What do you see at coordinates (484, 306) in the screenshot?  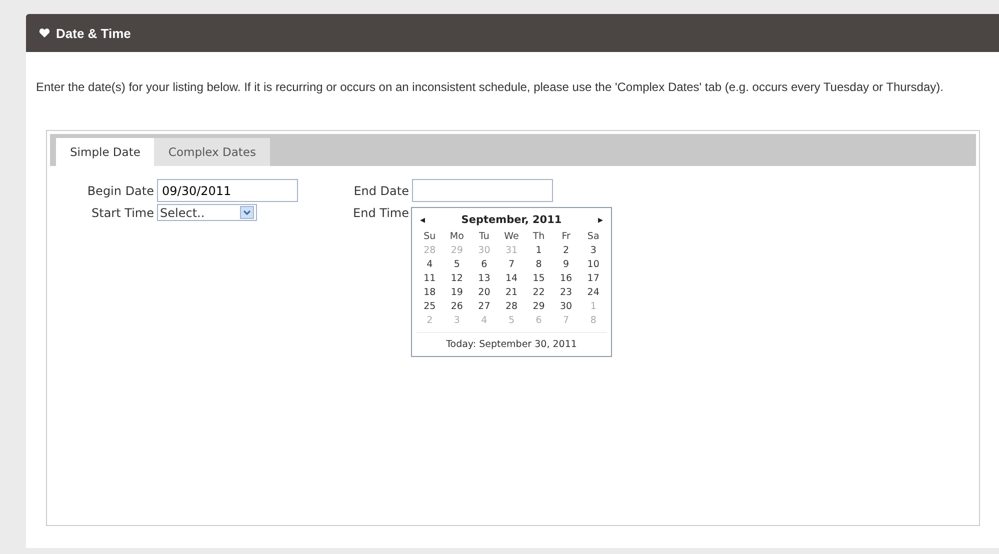 I see `calendar-day: 27` at bounding box center [484, 306].